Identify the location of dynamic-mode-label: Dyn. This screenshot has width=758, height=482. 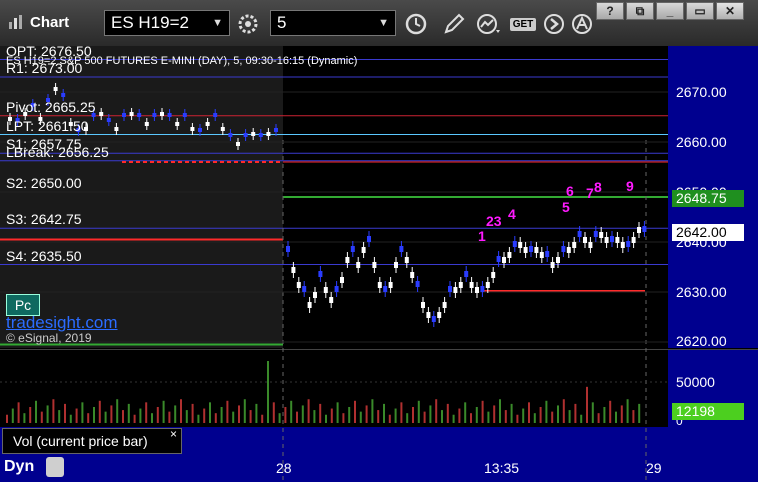
(19, 467).